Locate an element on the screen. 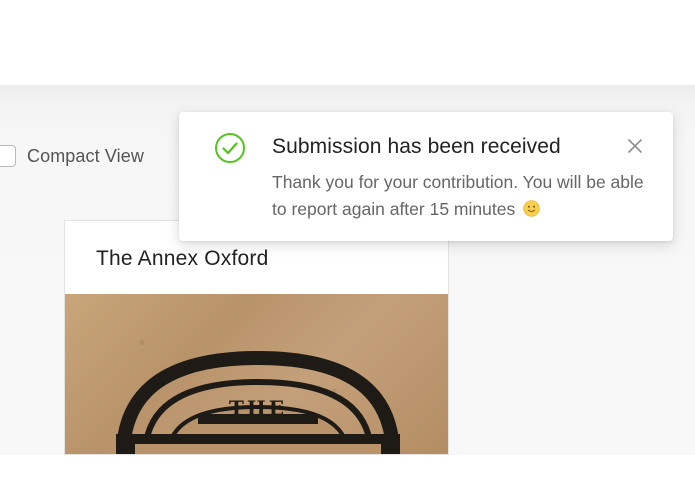 Image resolution: width=695 pixels, height=494 pixels. page-footer-area is located at coordinates (347, 474).